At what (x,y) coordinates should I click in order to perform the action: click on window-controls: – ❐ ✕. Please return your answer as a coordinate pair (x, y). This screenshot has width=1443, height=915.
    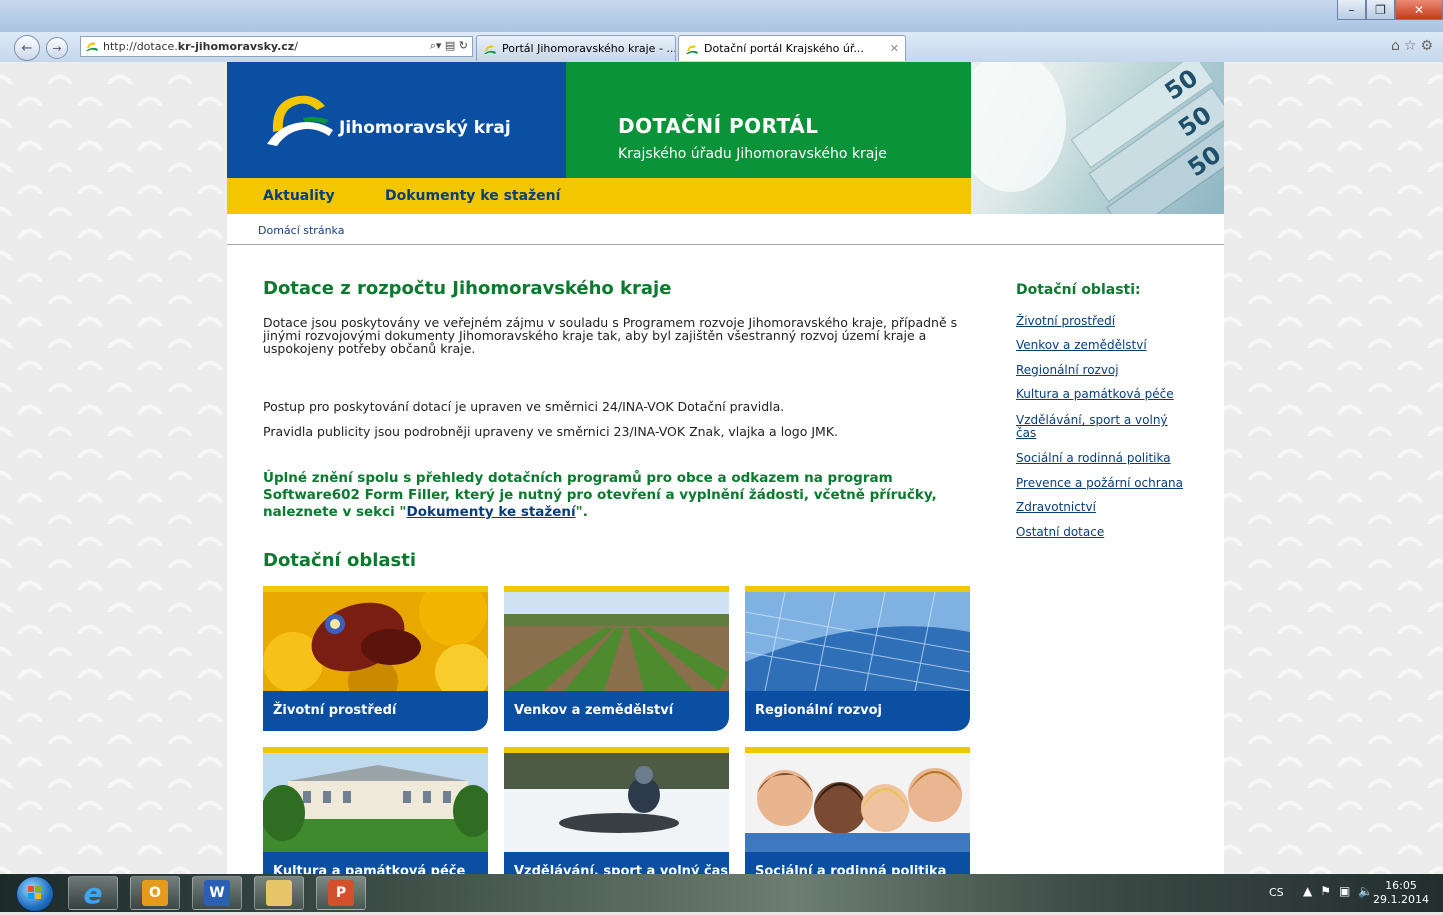
    Looking at the image, I should click on (1390, 10).